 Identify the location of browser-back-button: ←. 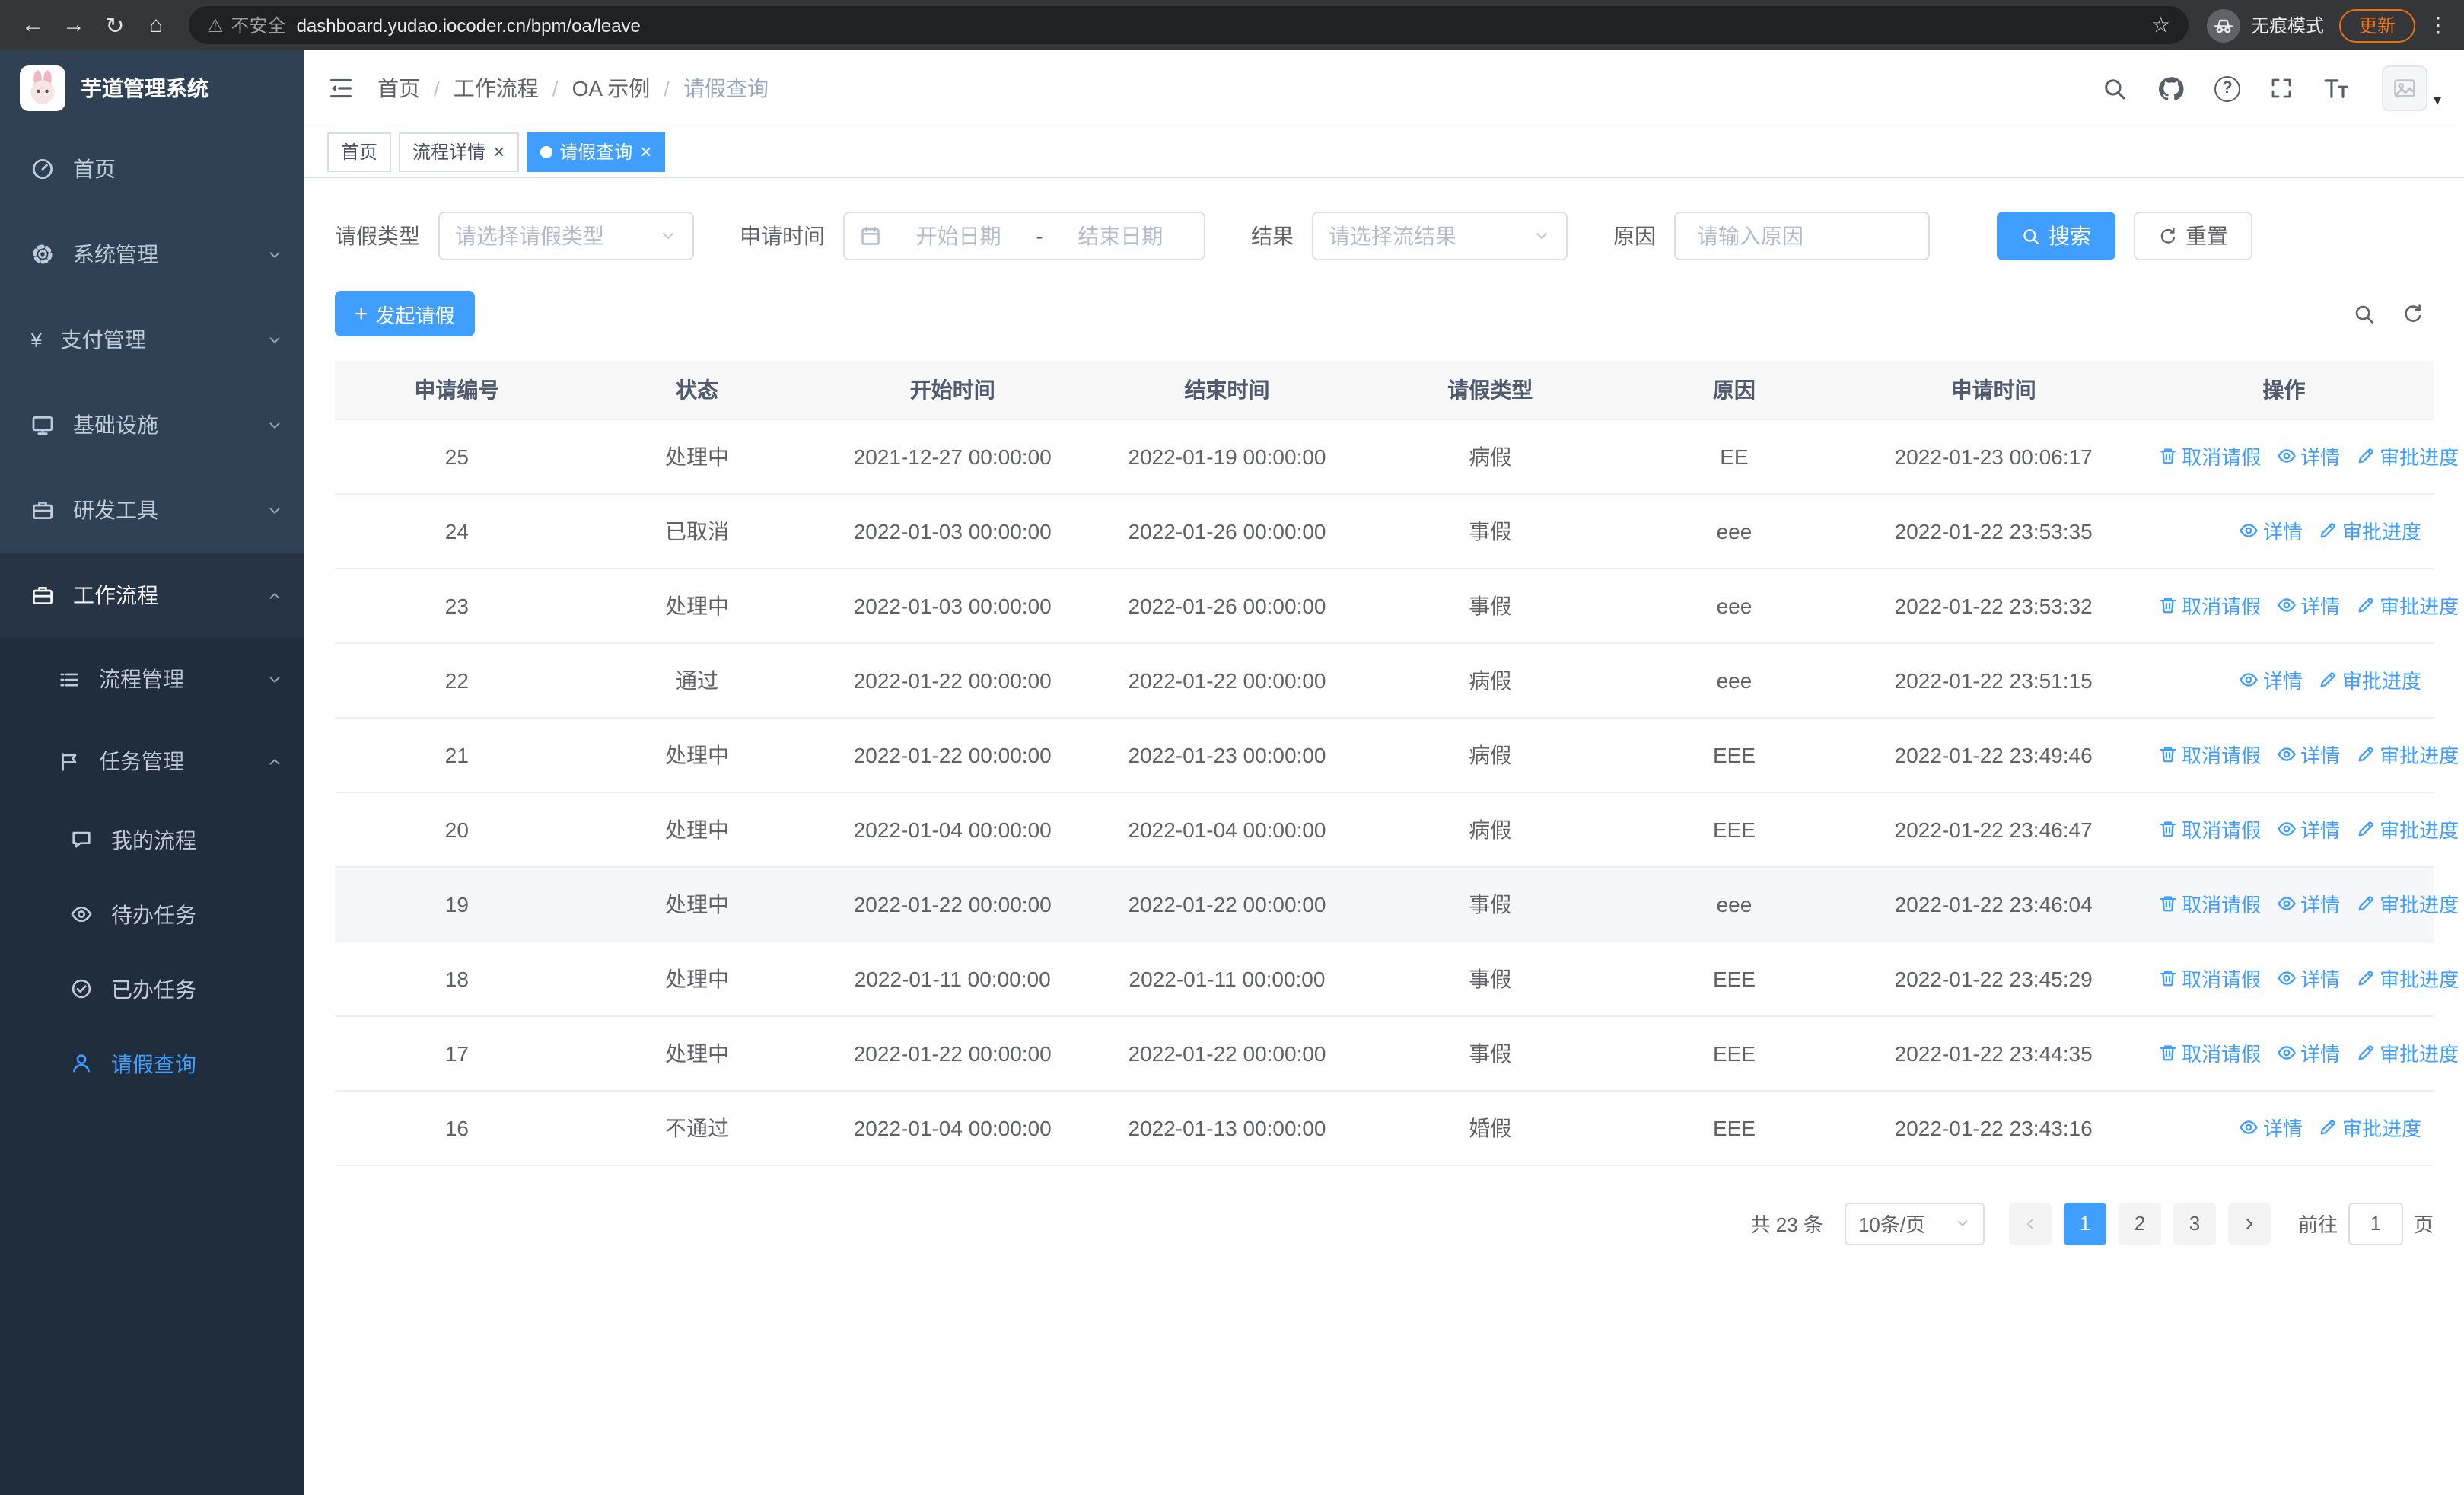
(32, 26).